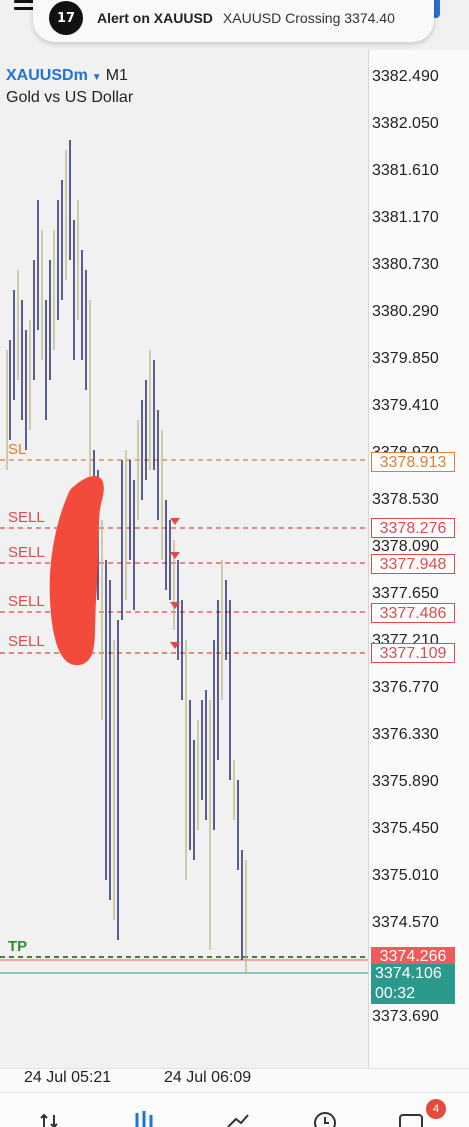 The image size is (469, 1127). I want to click on price-tick-label: 3377.650, so click(405, 593).